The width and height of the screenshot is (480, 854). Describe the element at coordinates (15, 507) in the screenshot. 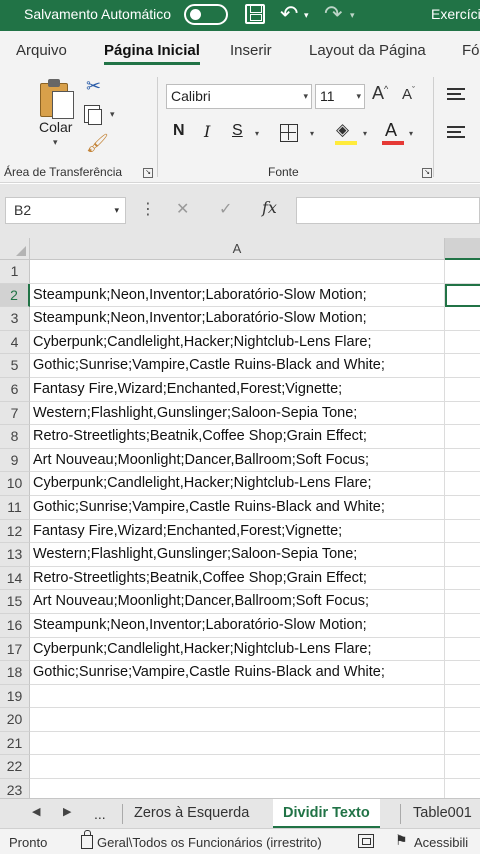

I see `row-header: 11` at that location.